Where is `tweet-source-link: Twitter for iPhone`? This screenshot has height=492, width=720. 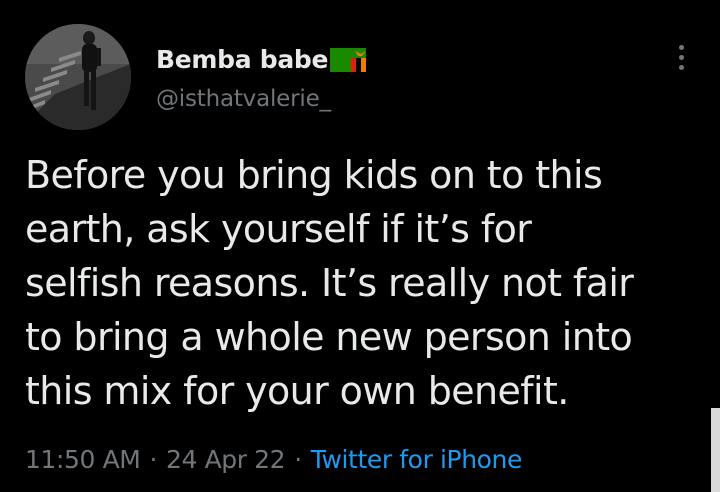
tweet-source-link: Twitter for iPhone is located at coordinates (417, 459).